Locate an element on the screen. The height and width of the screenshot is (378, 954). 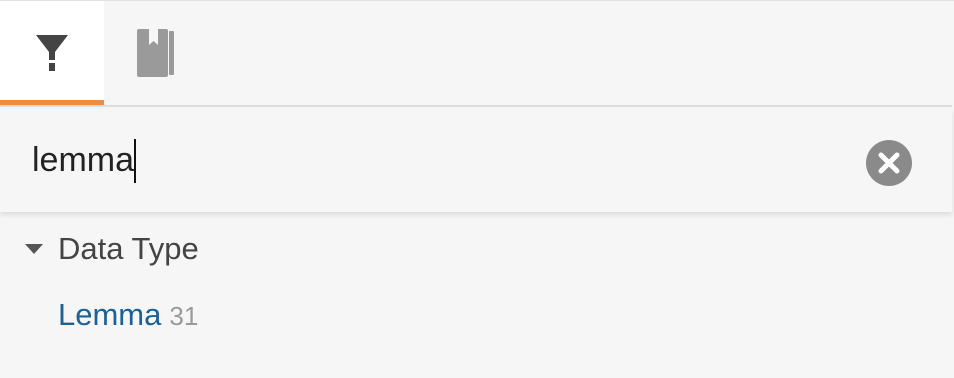
search-input-value: lemma is located at coordinates (83, 160).